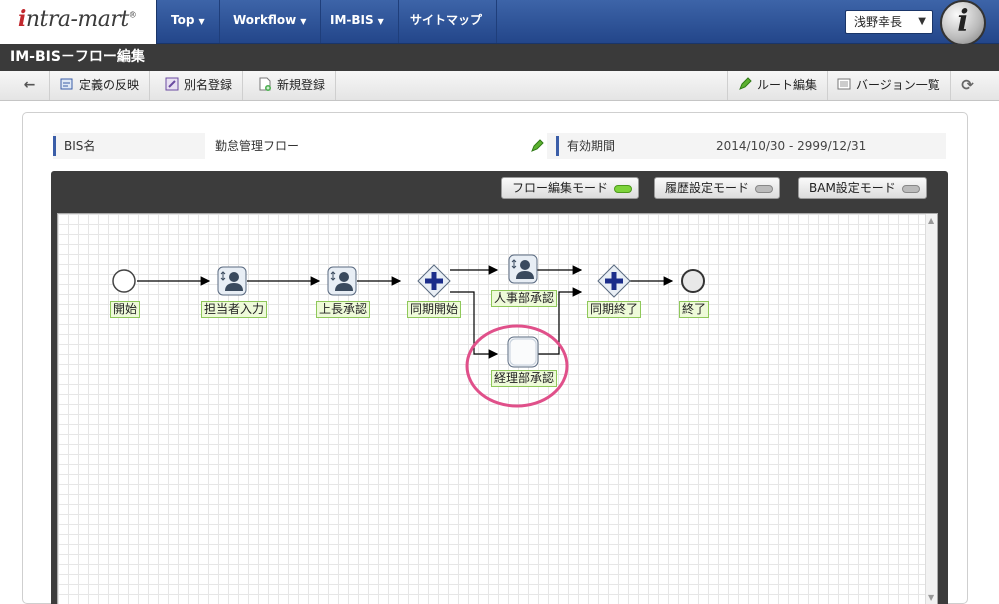 The width and height of the screenshot is (999, 604). What do you see at coordinates (778, 85) in the screenshot?
I see `route-edit-button: ルート編集` at bounding box center [778, 85].